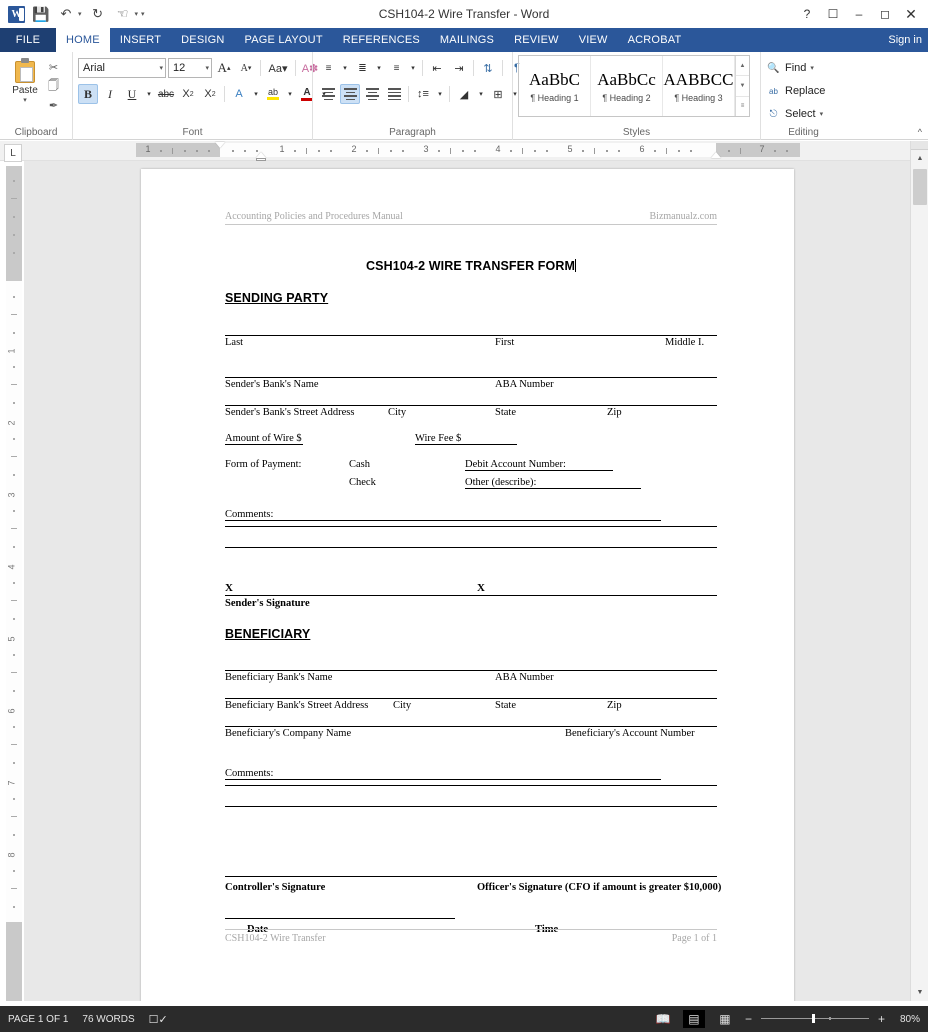  I want to click on font-name-combo: Arial ▾, so click(122, 68).